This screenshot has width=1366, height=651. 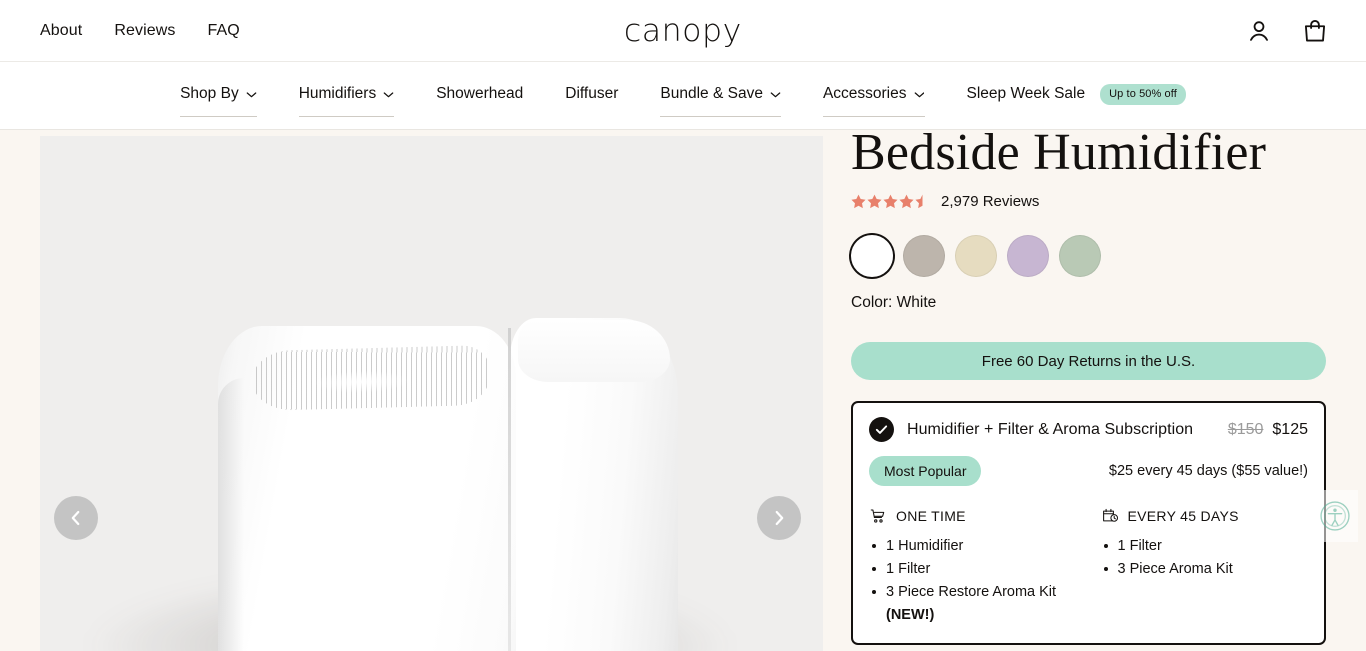 What do you see at coordinates (979, 546) in the screenshot?
I see `list-item: 1 Humidifier` at bounding box center [979, 546].